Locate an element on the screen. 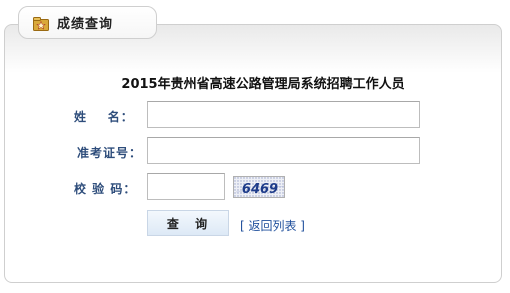 The image size is (510, 293). captcha-input is located at coordinates (186, 186).